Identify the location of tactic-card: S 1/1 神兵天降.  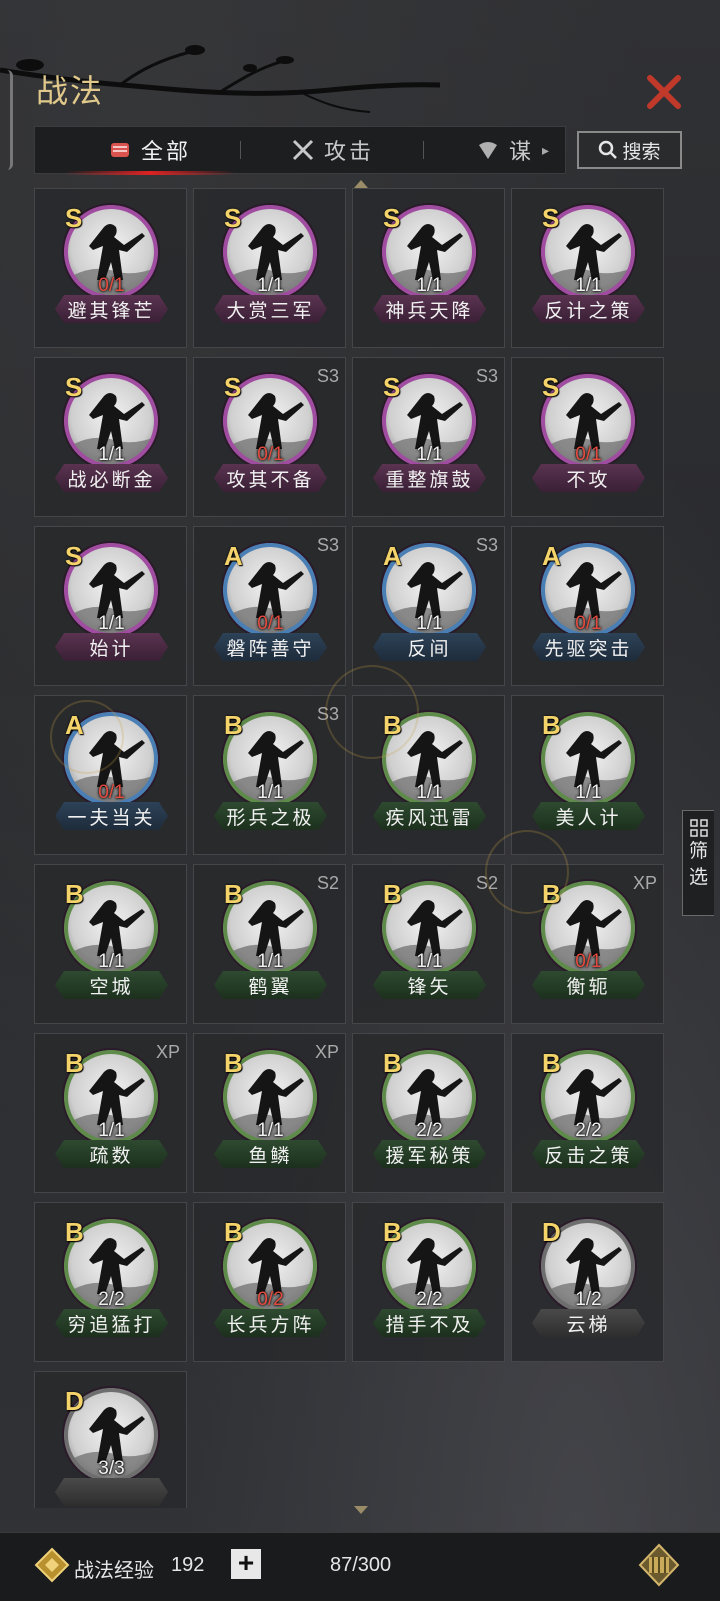
(428, 268).